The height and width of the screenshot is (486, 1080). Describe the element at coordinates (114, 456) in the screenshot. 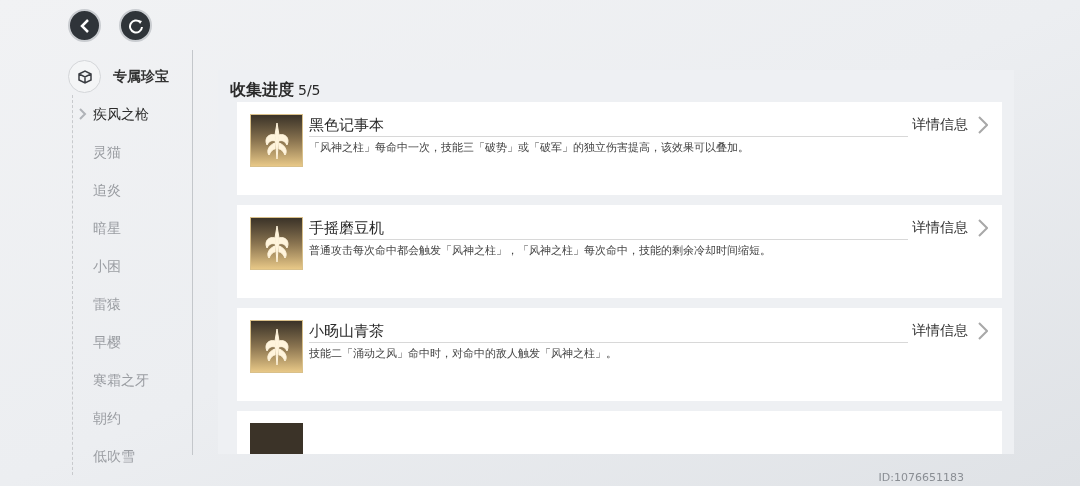

I see `sidebar-item: 低吹雪` at that location.